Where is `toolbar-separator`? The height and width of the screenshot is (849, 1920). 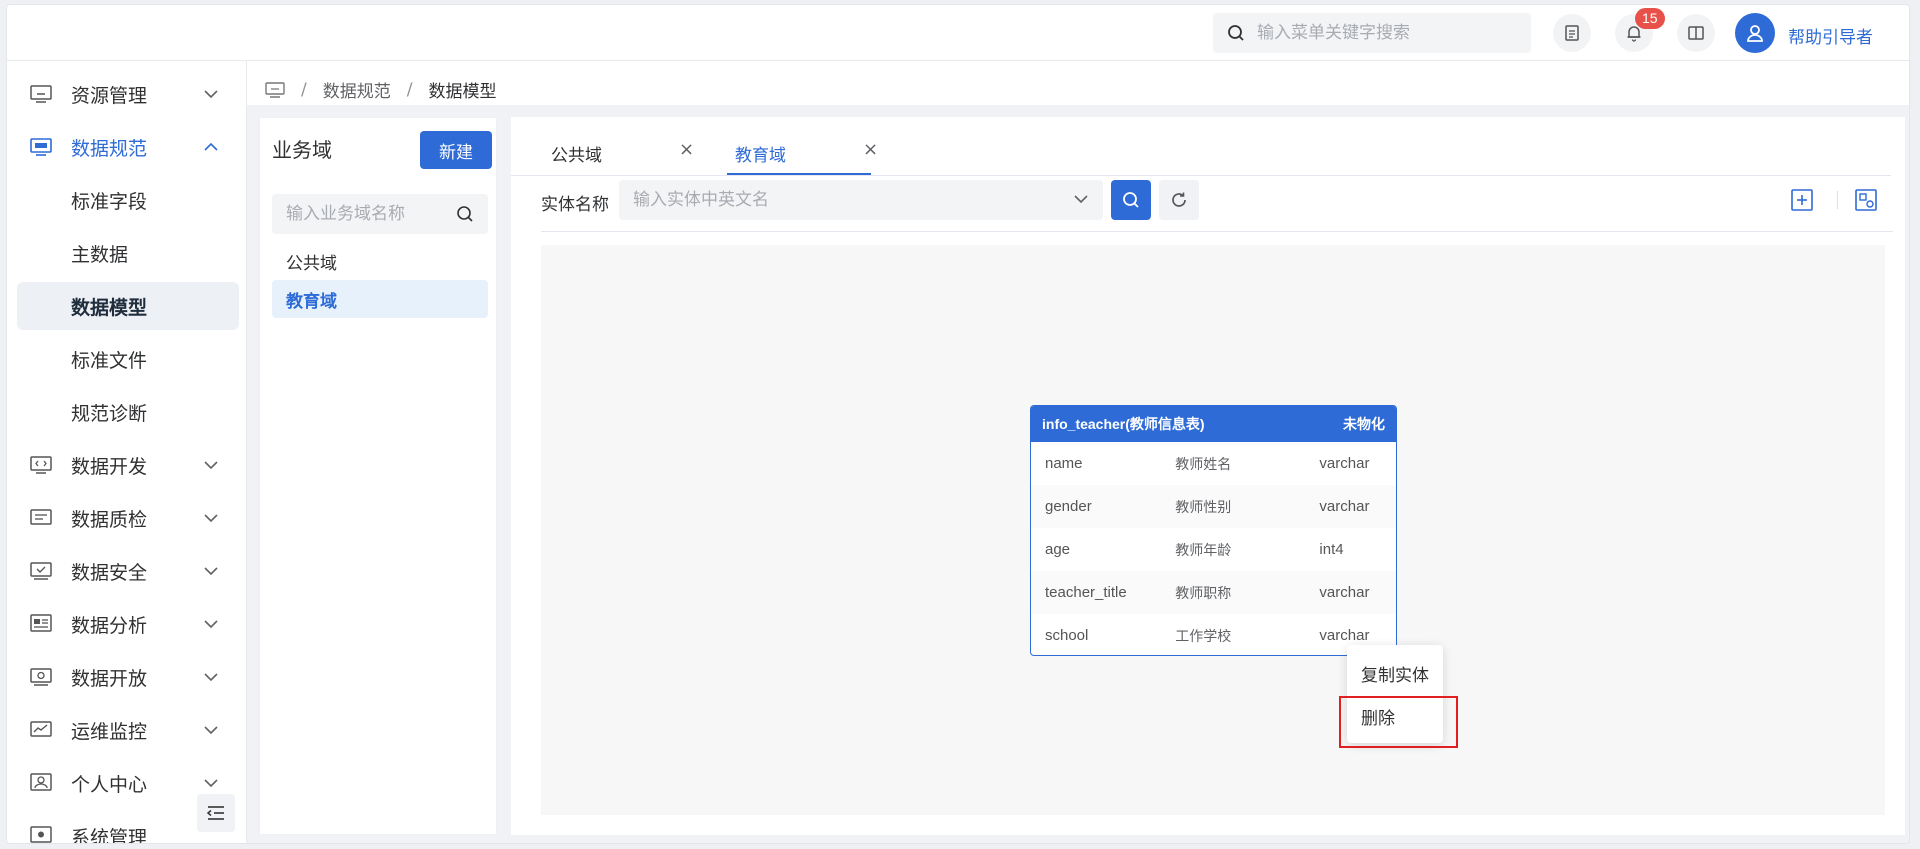 toolbar-separator is located at coordinates (1837, 200).